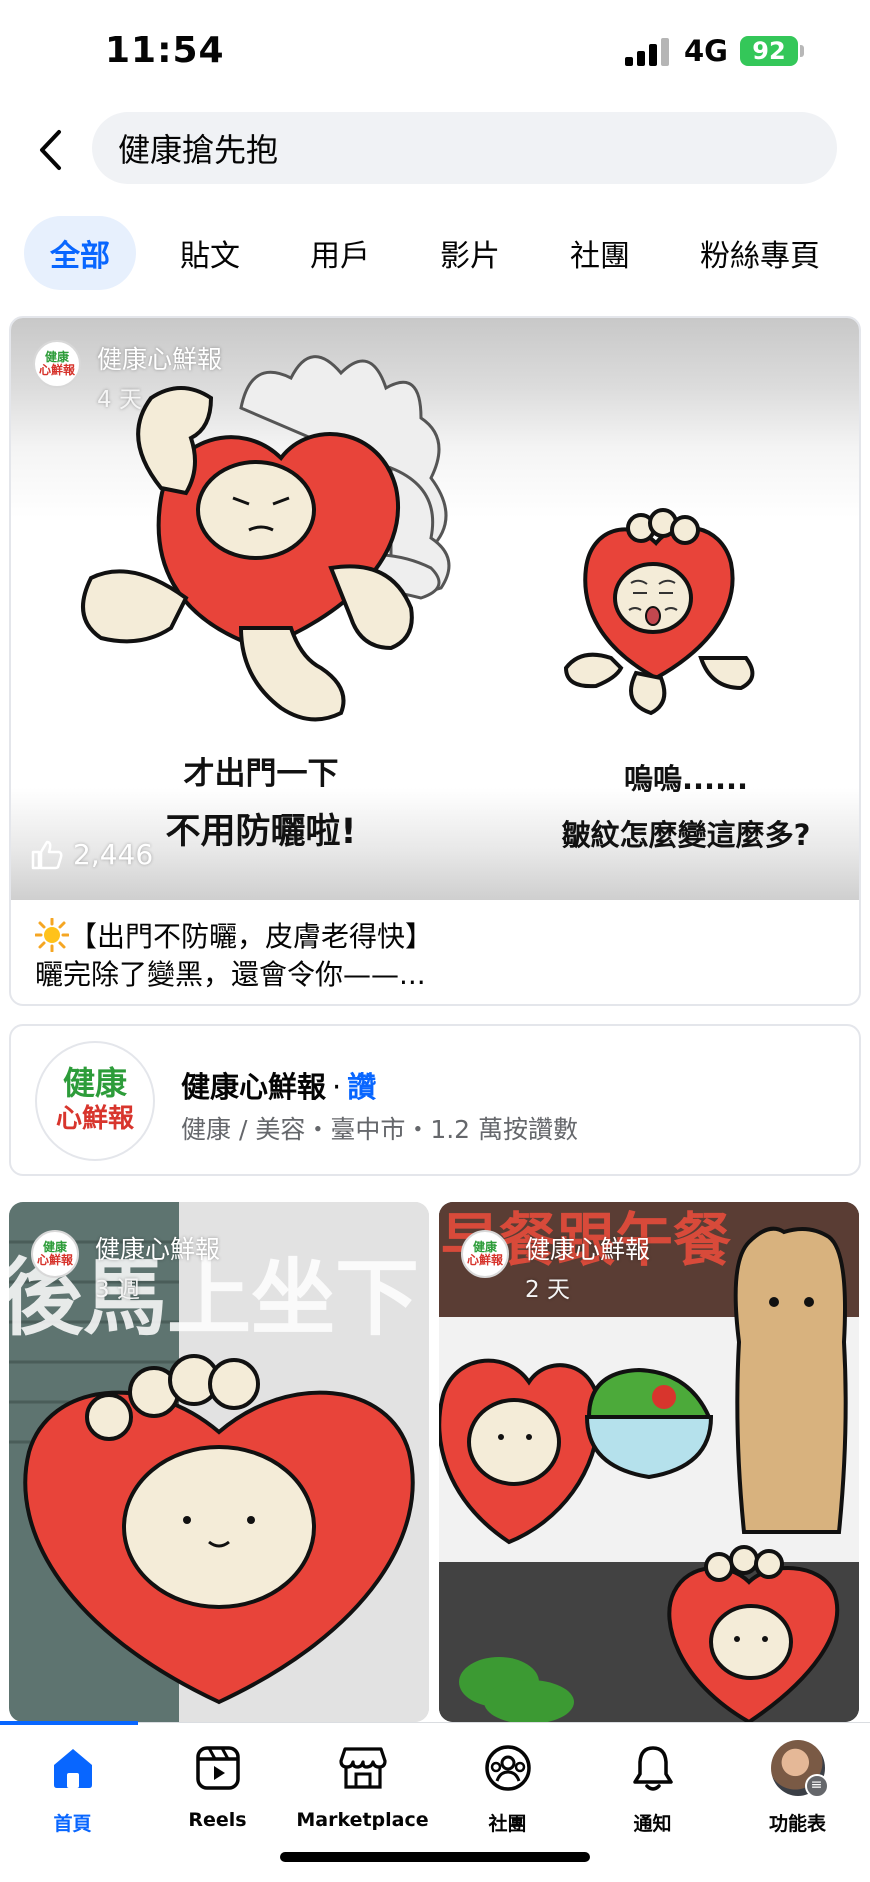 Image resolution: width=870 pixels, height=1882 pixels. What do you see at coordinates (127, 377) in the screenshot?
I see `post-author: 健康 心鮮報 健康心鮮報 4 天` at bounding box center [127, 377].